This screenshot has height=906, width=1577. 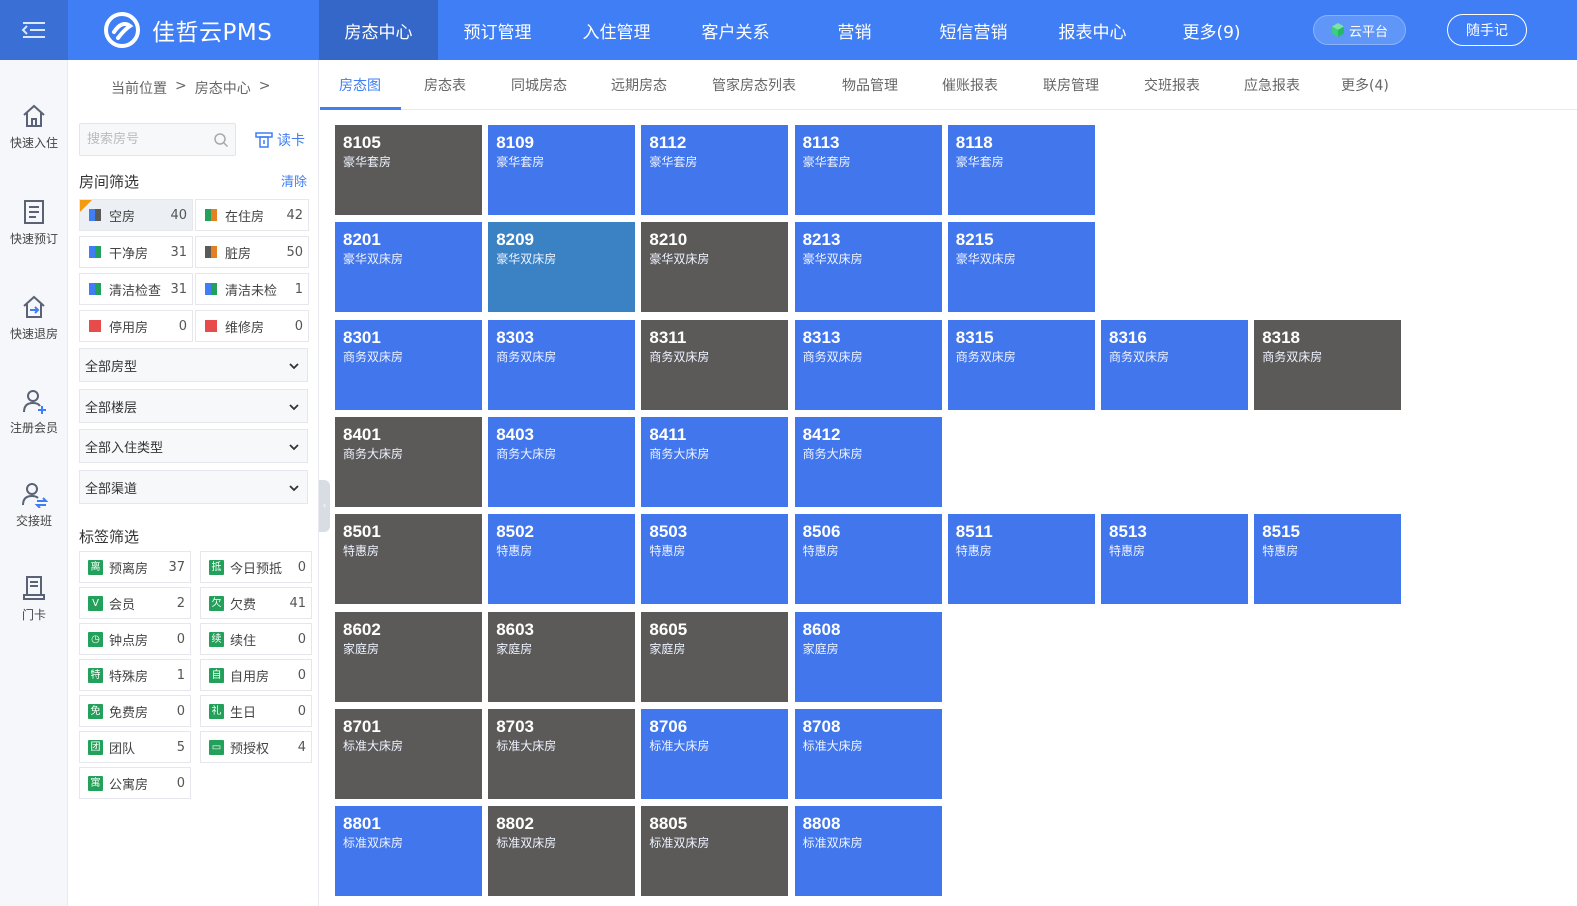 I want to click on room-tile: 8318 商务双床房, so click(x=1328, y=364).